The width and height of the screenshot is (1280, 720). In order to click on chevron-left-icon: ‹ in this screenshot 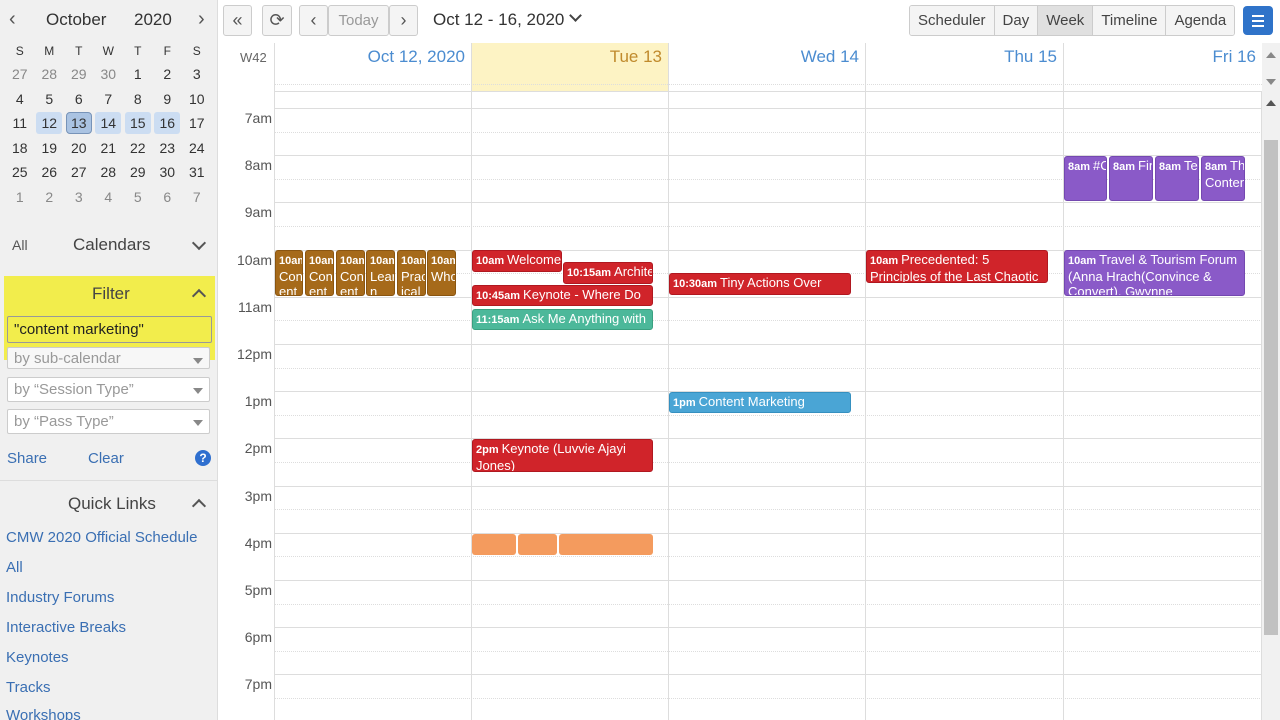, I will do `click(12, 19)`.